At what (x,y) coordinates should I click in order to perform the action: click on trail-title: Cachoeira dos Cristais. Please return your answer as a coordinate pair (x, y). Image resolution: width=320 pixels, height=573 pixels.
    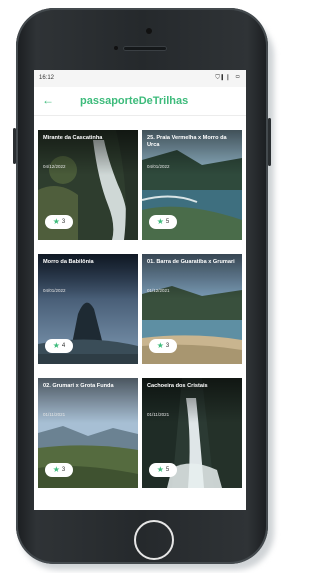
    Looking at the image, I should click on (177, 386).